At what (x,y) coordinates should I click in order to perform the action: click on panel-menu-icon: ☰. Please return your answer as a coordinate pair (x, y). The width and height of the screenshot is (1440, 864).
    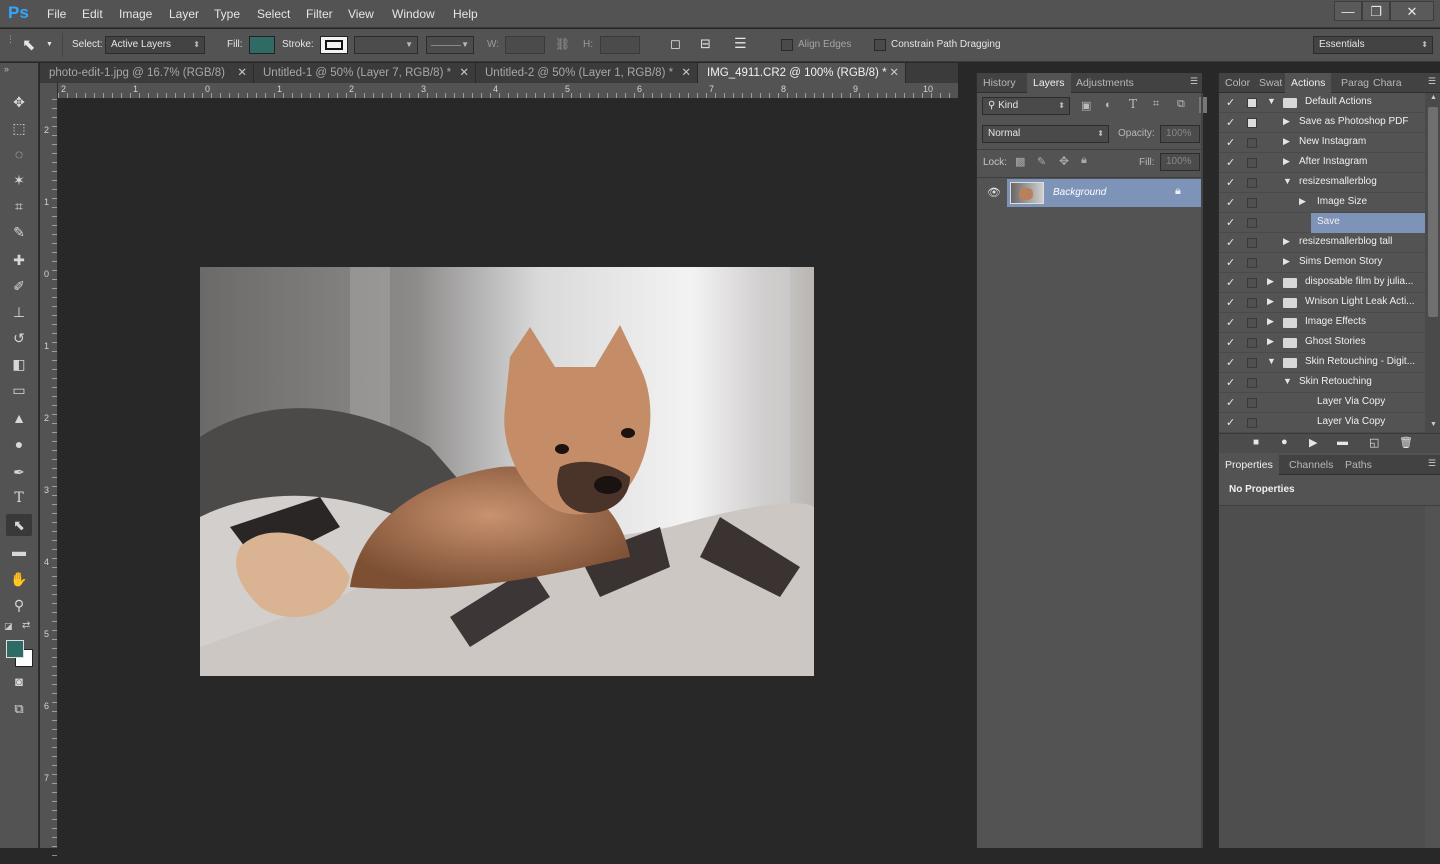
    Looking at the image, I should click on (1432, 463).